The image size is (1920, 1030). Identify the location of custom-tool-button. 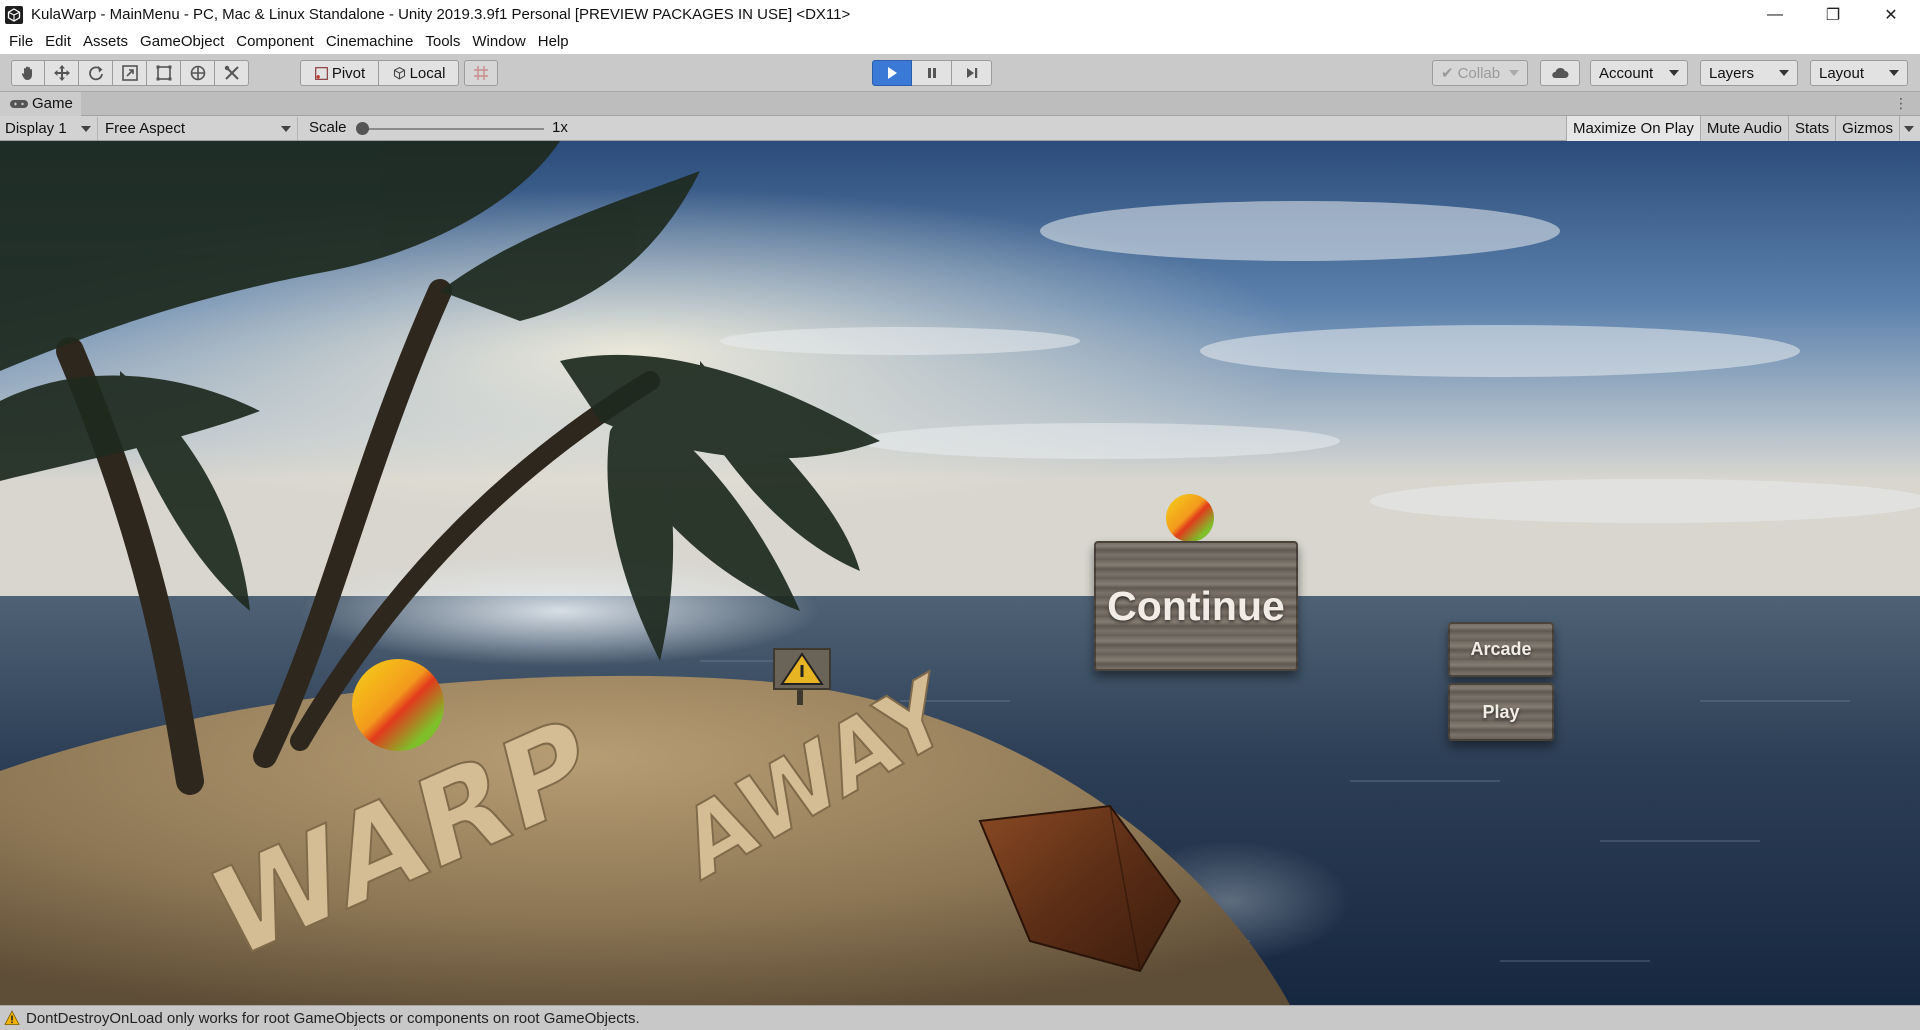
(232, 73).